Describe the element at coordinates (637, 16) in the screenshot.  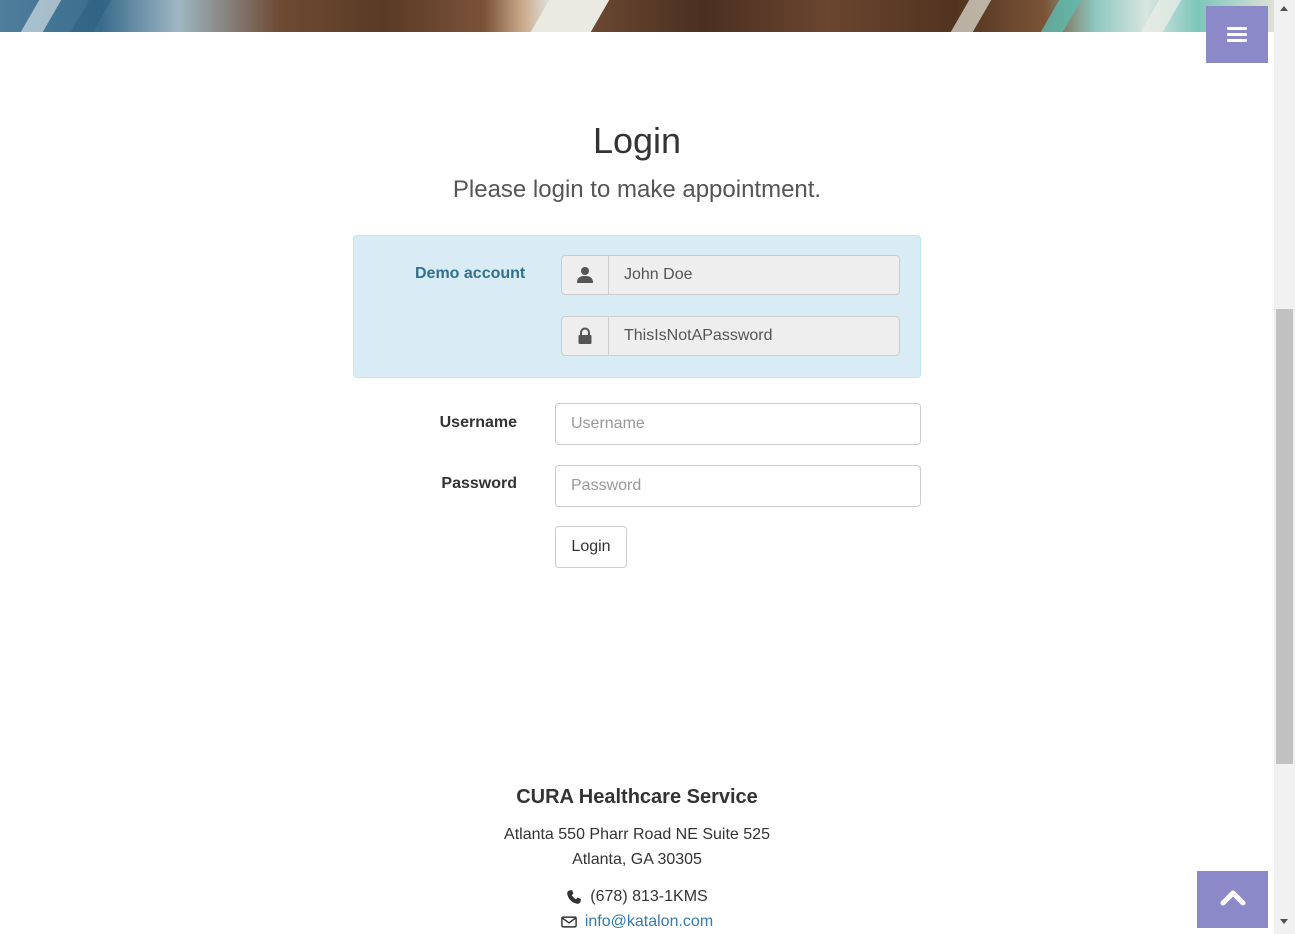
I see `header-image` at that location.